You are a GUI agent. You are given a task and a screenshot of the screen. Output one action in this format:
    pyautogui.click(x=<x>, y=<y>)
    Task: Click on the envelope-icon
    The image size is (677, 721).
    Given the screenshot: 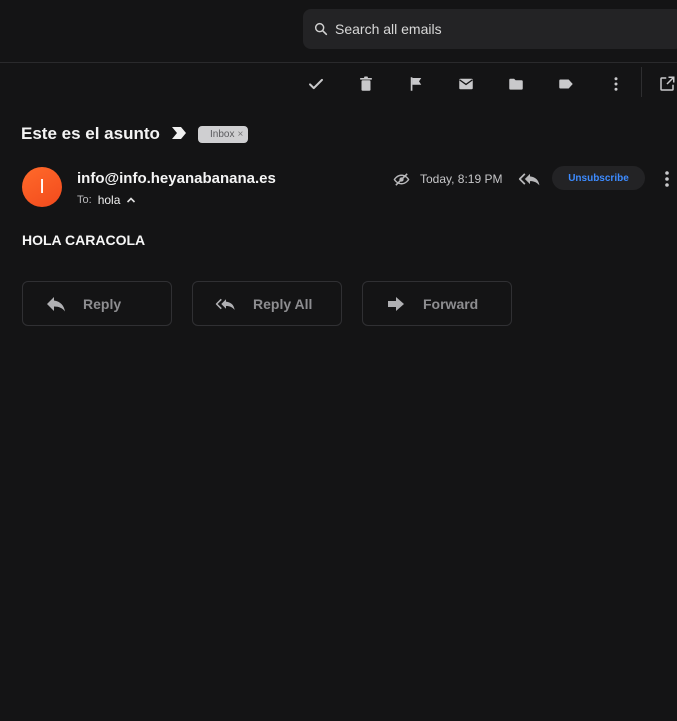 What is the action you would take?
    pyautogui.click(x=466, y=84)
    